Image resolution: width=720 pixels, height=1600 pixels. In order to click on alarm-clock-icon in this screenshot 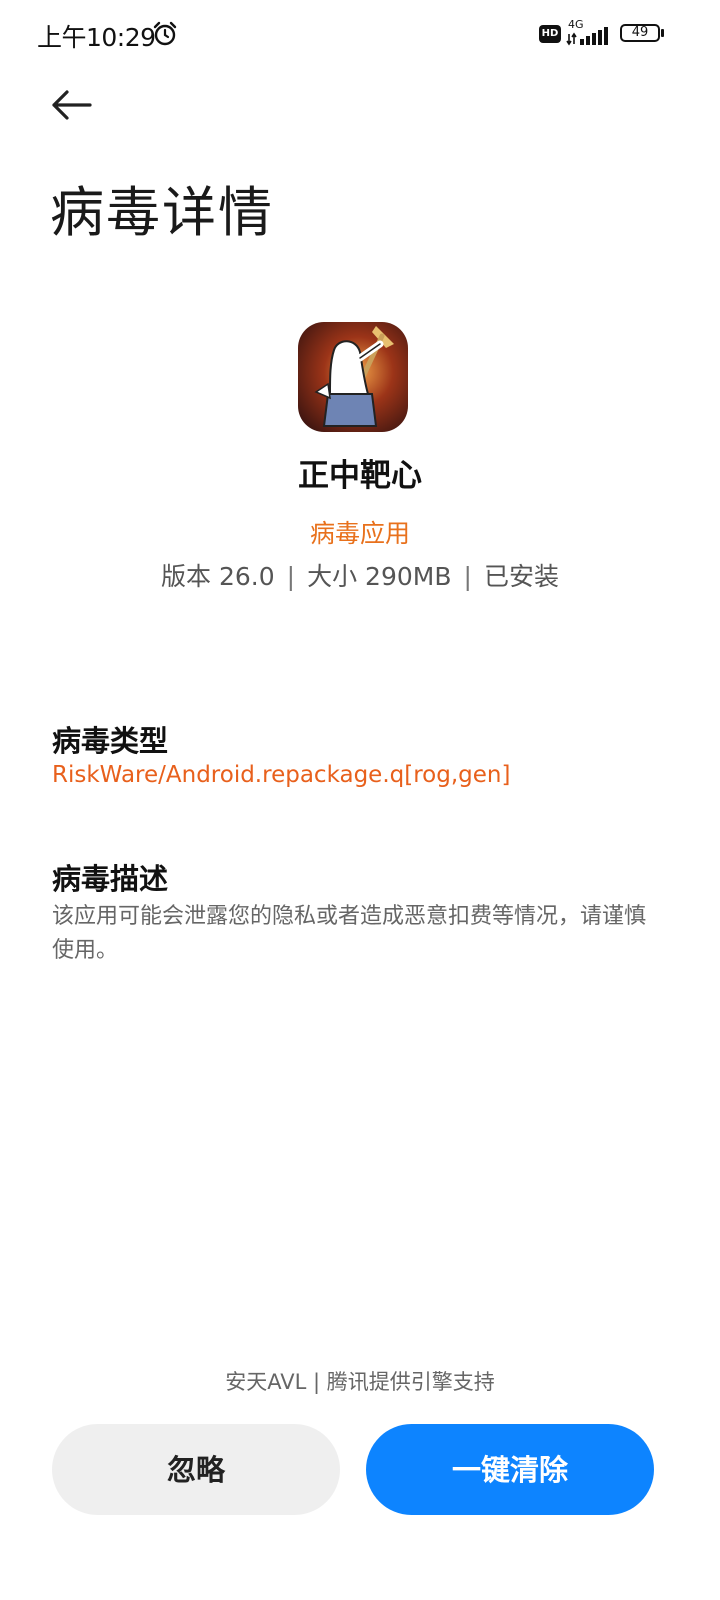, I will do `click(165, 33)`.